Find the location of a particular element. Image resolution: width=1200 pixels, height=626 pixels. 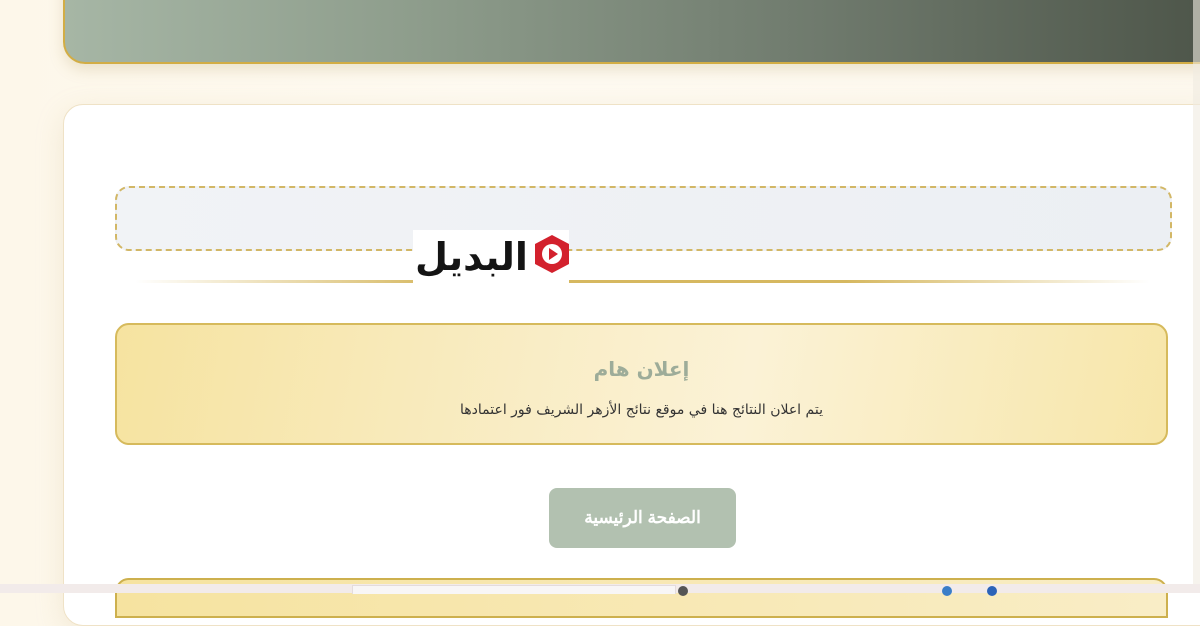

watermark-text: البديل is located at coordinates (471, 256).